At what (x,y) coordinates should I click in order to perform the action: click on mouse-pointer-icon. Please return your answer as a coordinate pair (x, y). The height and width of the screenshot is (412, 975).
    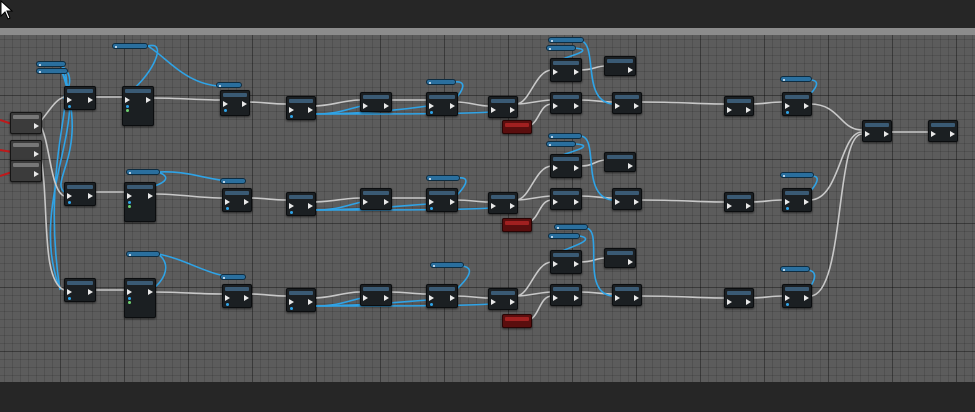
    Looking at the image, I should click on (7, 10).